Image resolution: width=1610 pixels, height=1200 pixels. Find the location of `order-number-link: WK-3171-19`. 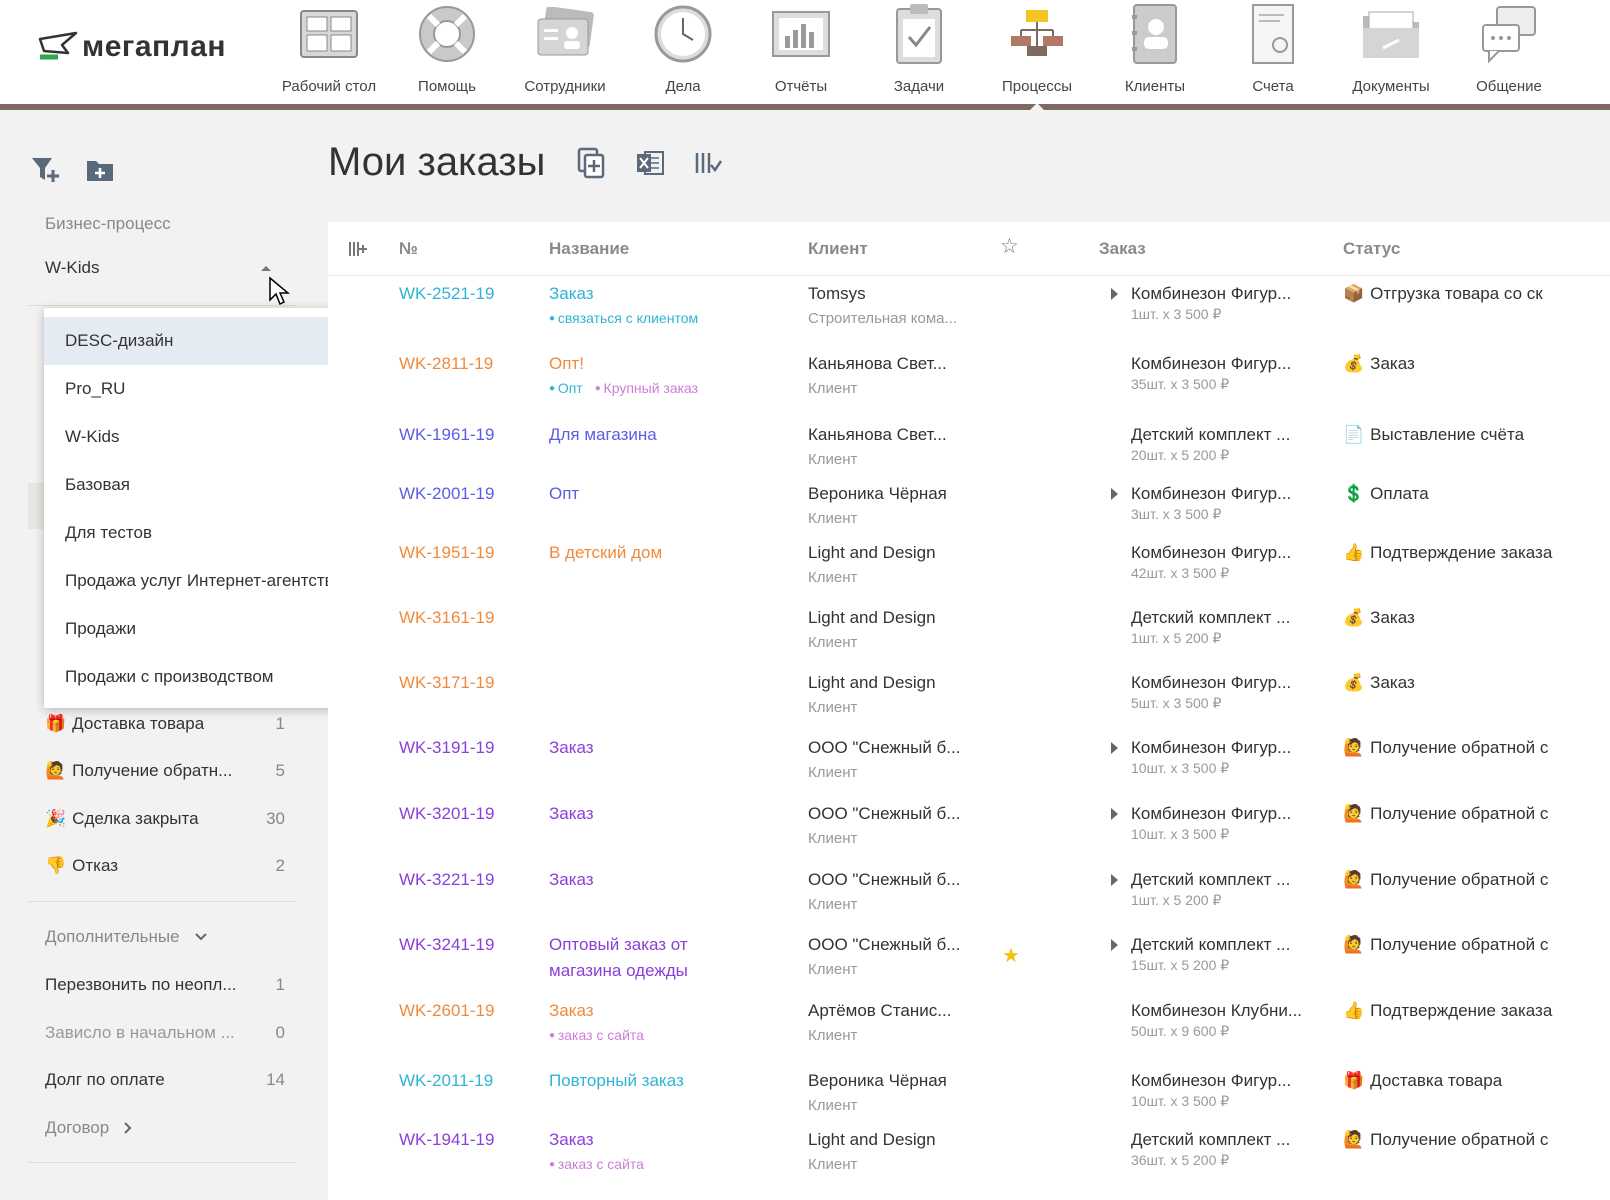

order-number-link: WK-3171-19 is located at coordinates (446, 683).